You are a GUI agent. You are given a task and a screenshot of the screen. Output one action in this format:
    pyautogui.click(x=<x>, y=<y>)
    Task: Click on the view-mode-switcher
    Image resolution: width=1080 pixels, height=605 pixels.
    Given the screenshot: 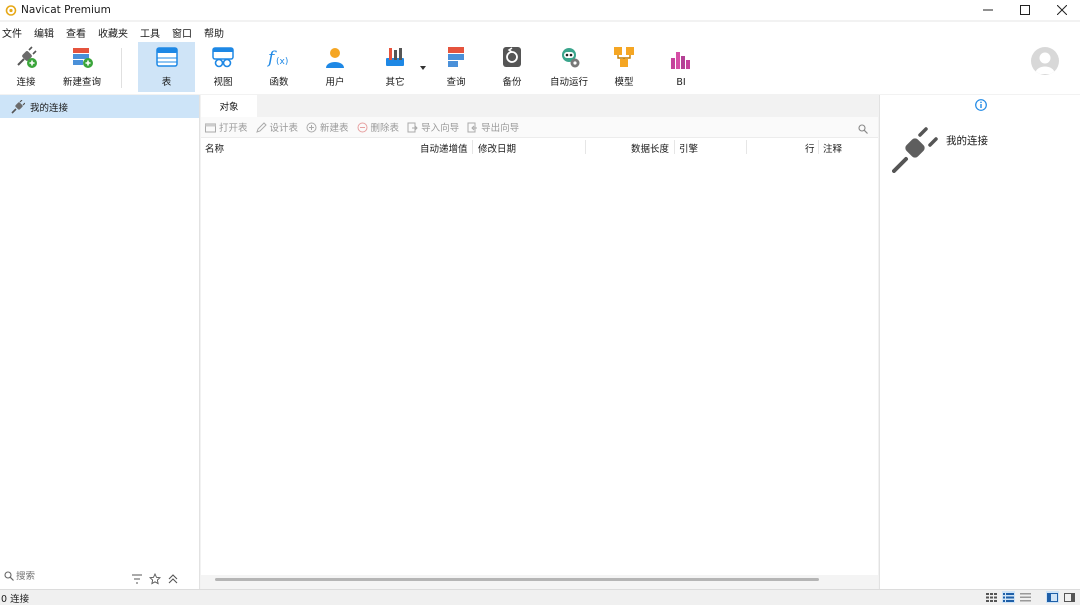 What is the action you would take?
    pyautogui.click(x=1030, y=597)
    